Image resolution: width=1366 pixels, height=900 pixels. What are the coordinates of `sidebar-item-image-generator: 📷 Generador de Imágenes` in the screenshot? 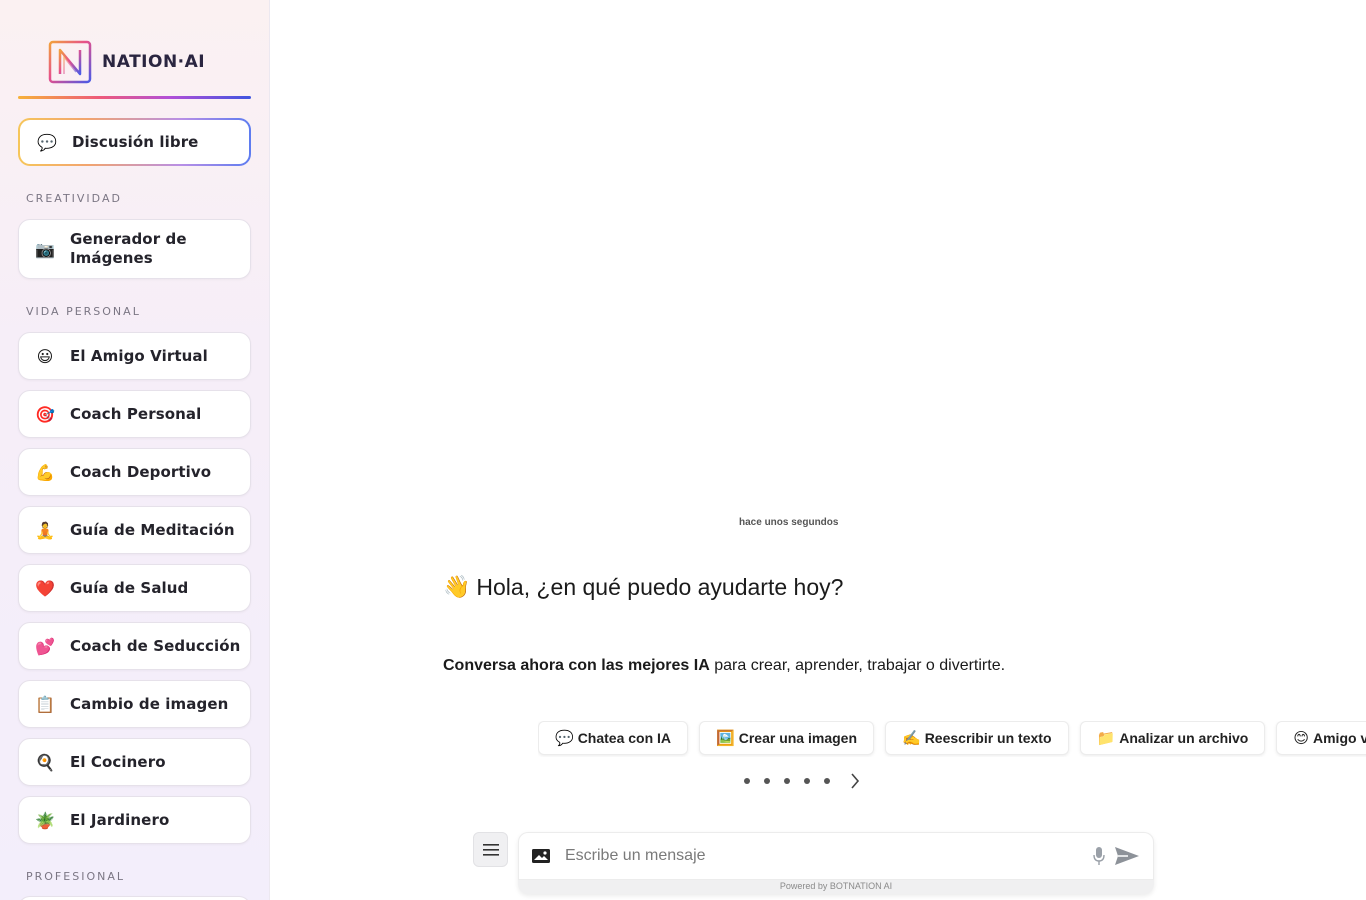 It's located at (134, 249).